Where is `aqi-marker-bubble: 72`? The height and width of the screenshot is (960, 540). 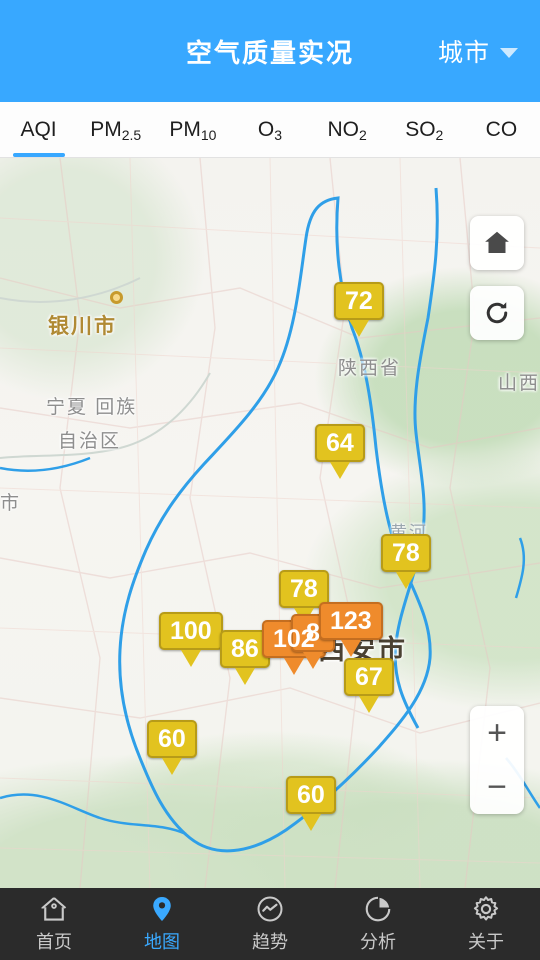 aqi-marker-bubble: 72 is located at coordinates (359, 301).